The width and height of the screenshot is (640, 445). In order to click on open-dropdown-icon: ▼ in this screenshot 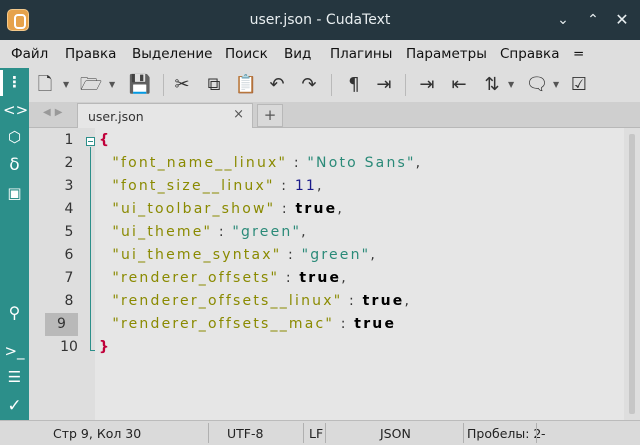, I will do `click(112, 84)`.